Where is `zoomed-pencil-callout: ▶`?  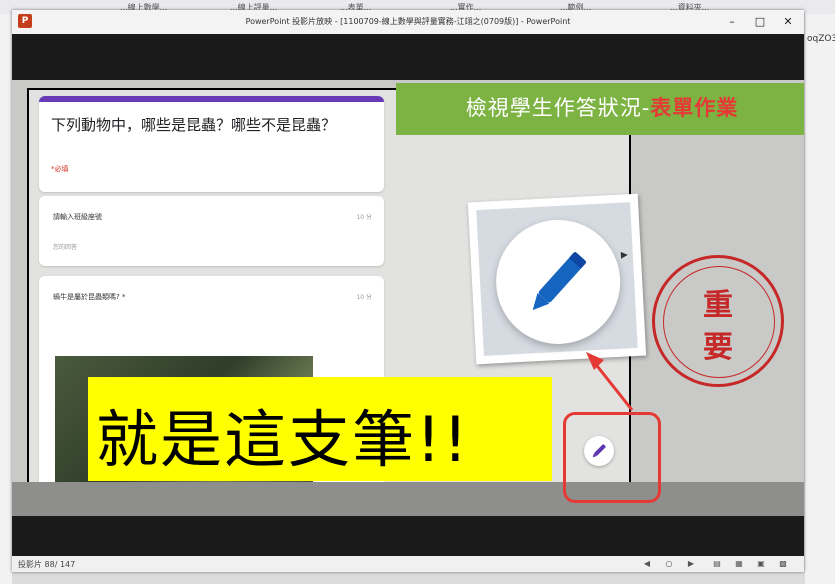
zoomed-pencil-callout: ▶ is located at coordinates (557, 279).